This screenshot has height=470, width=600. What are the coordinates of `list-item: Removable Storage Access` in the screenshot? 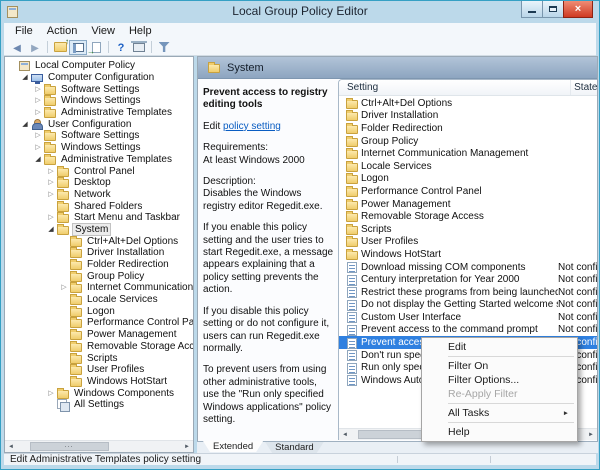 It's located at (468, 216).